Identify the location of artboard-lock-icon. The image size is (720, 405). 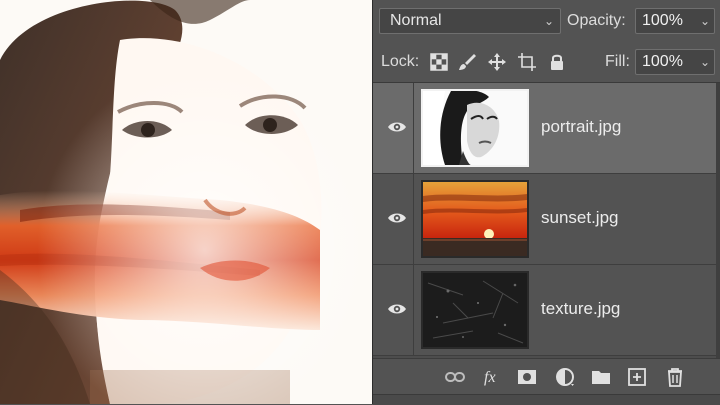
(527, 62).